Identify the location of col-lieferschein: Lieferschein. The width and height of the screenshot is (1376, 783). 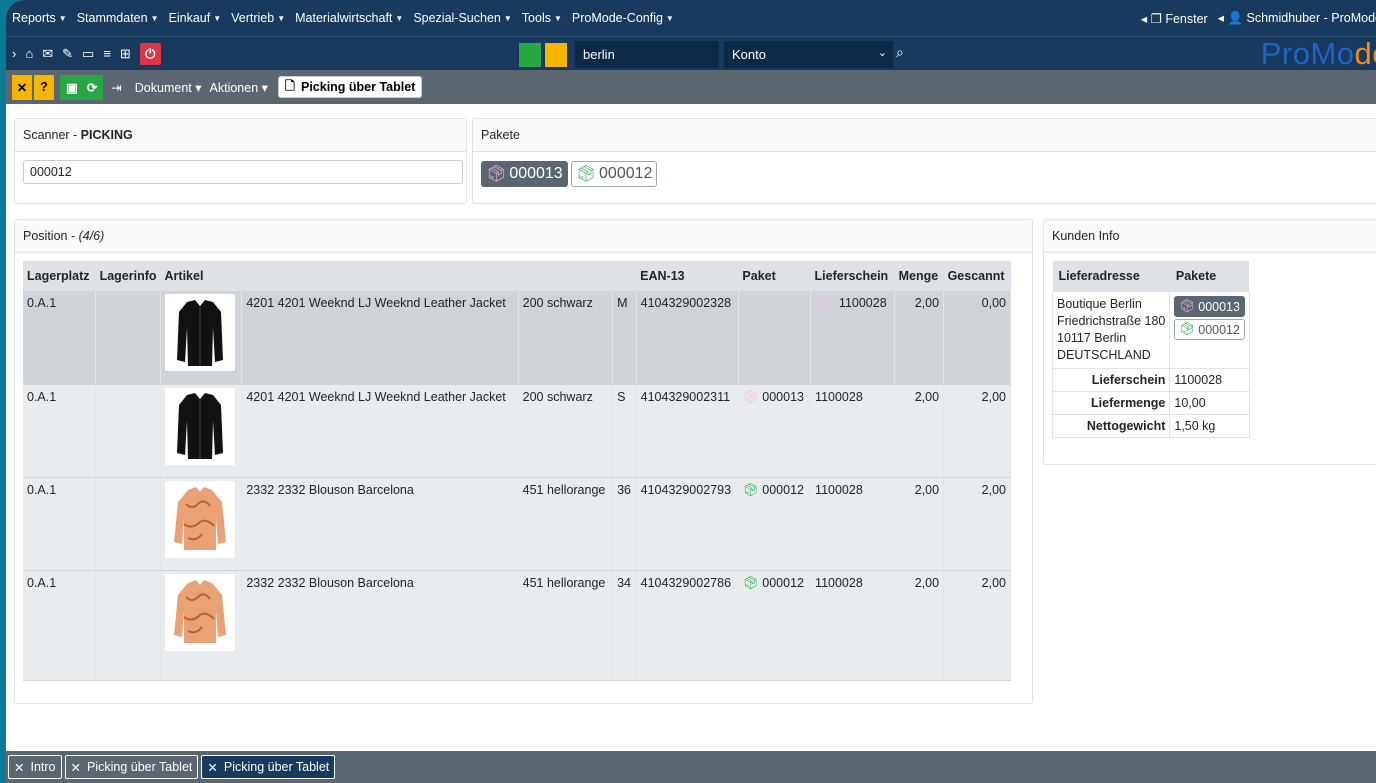
(852, 276).